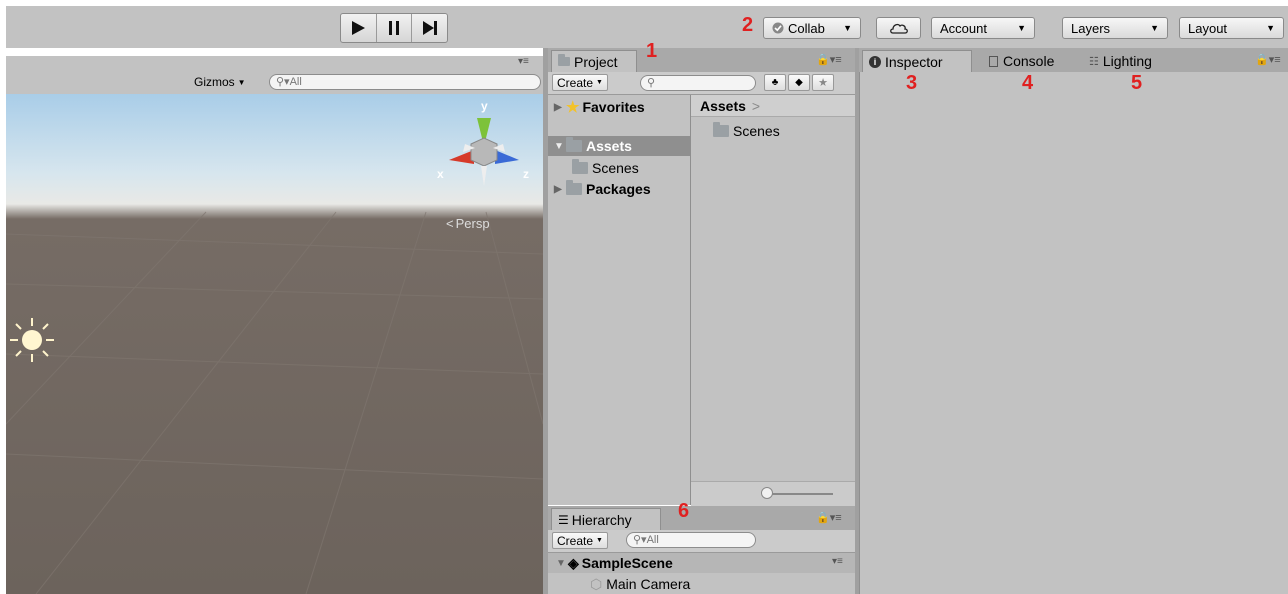 Image resolution: width=1288 pixels, height=594 pixels. I want to click on info-icon: i, so click(875, 61).